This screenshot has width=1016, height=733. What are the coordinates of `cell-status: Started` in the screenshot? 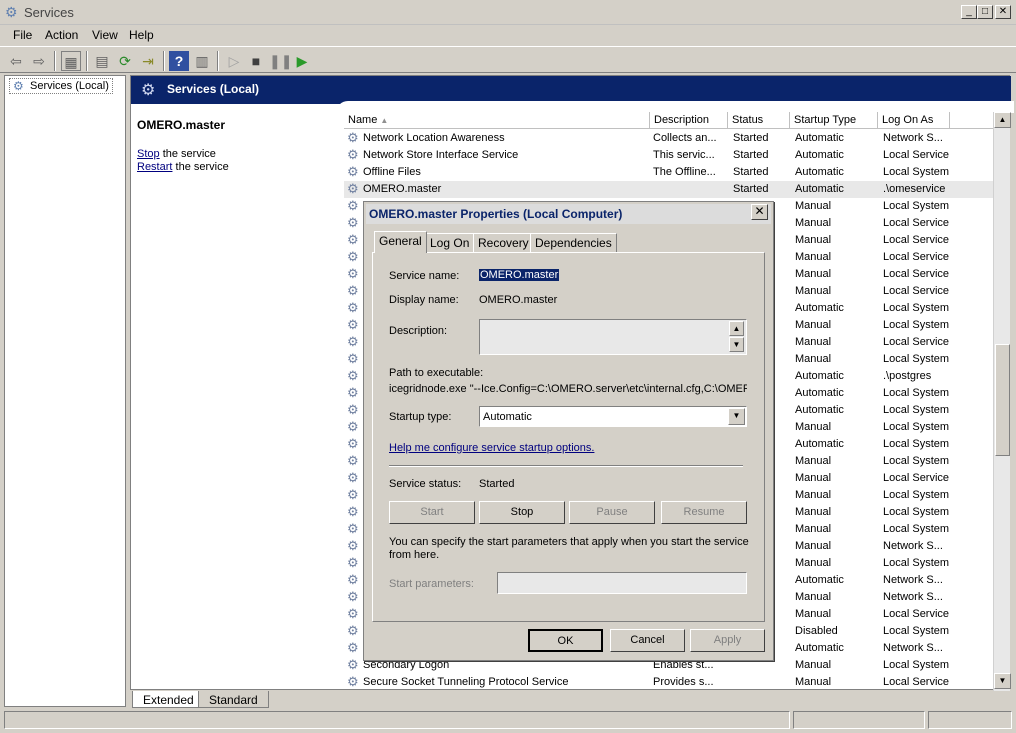 It's located at (751, 189).